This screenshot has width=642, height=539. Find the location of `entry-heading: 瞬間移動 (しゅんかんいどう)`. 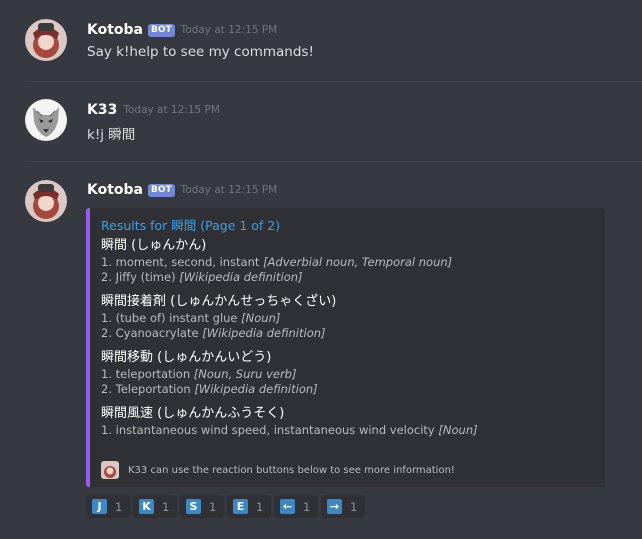

entry-heading: 瞬間移動 (しゅんかんいどう) is located at coordinates (186, 357).